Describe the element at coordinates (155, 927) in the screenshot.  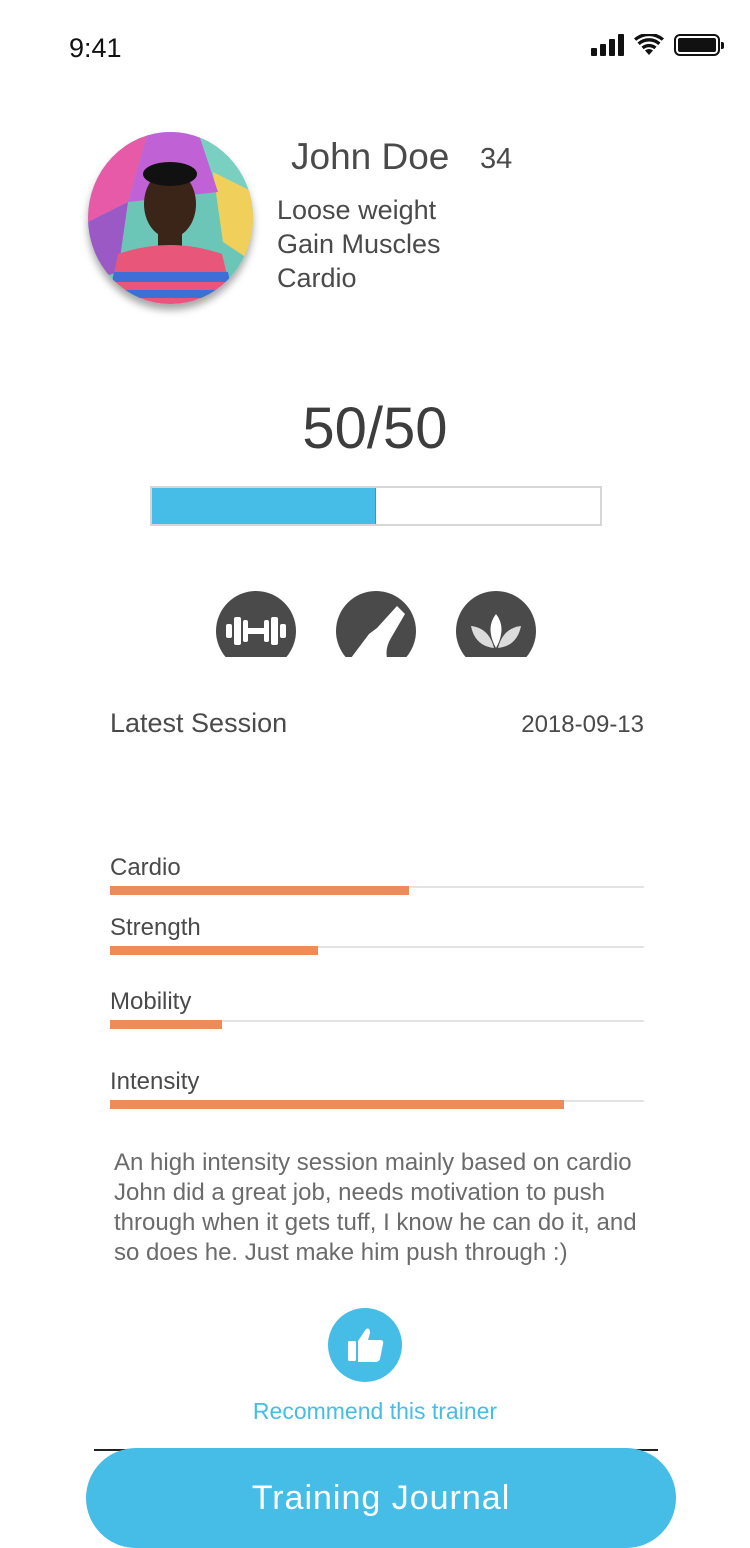
I see `metric-label: Strength` at that location.